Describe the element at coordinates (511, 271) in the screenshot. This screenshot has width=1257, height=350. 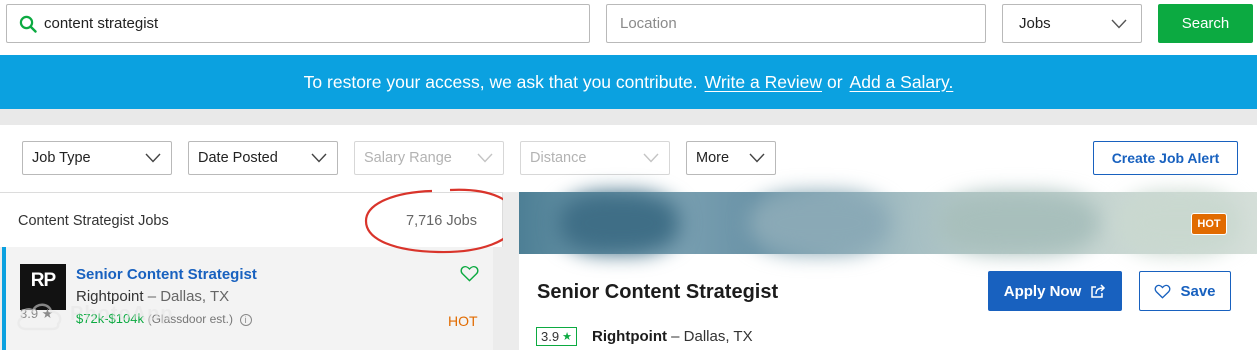
I see `pane-divider` at that location.